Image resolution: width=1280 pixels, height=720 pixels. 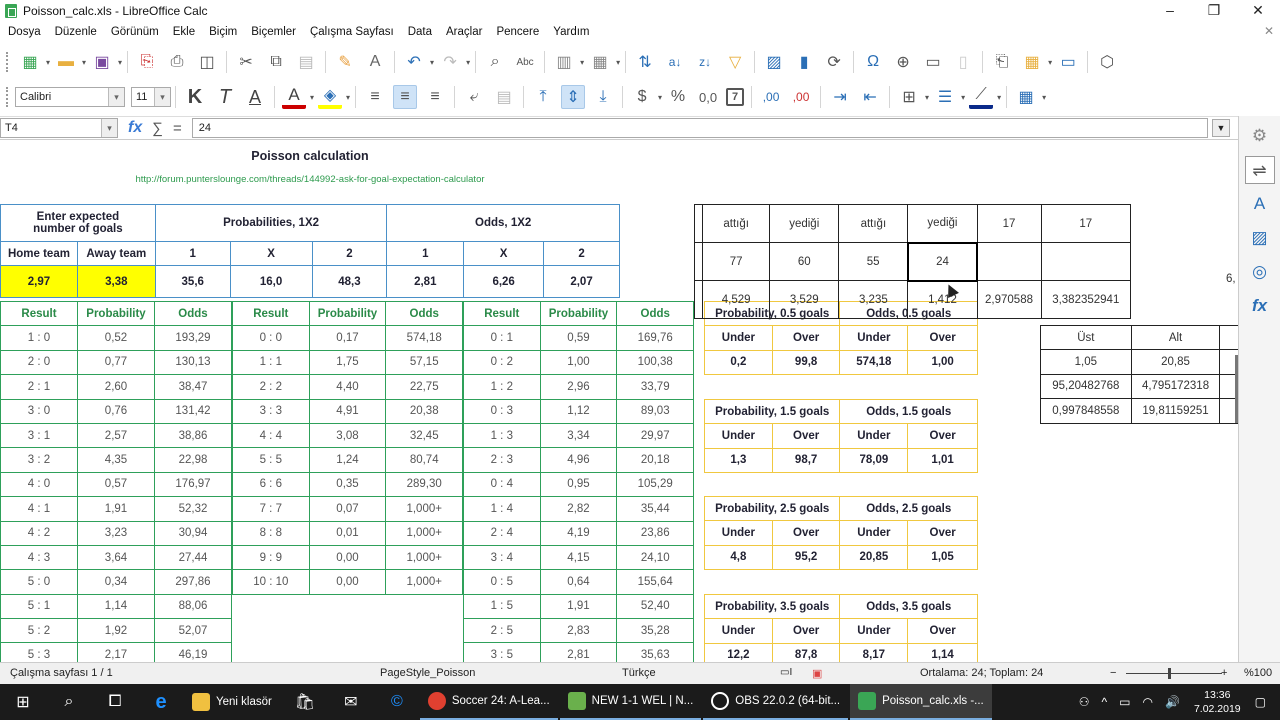 What do you see at coordinates (655, 435) in the screenshot?
I see `odds-cell: 29,97` at bounding box center [655, 435].